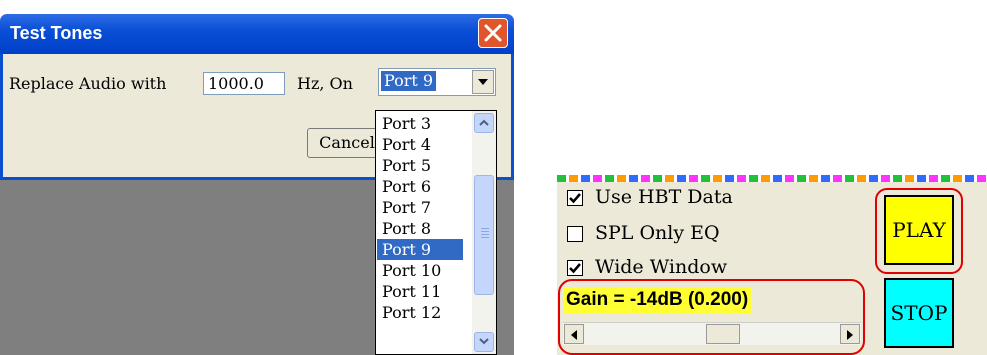  I want to click on gain-highlight-box, so click(711, 317).